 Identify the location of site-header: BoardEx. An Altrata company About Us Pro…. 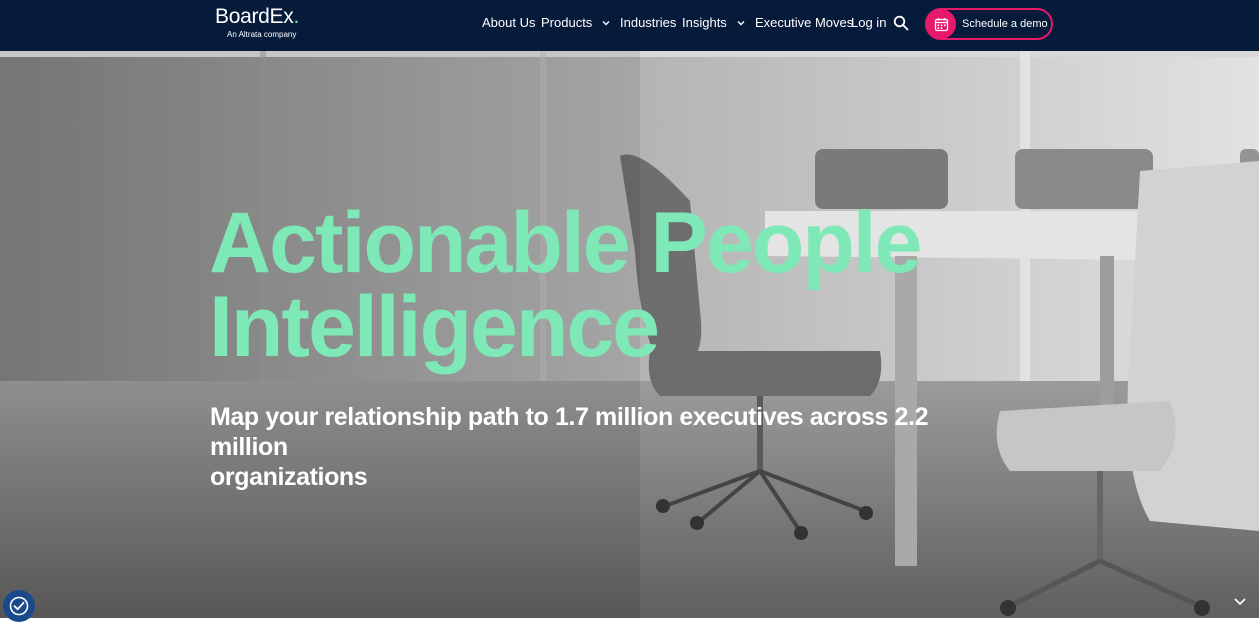
(629, 25).